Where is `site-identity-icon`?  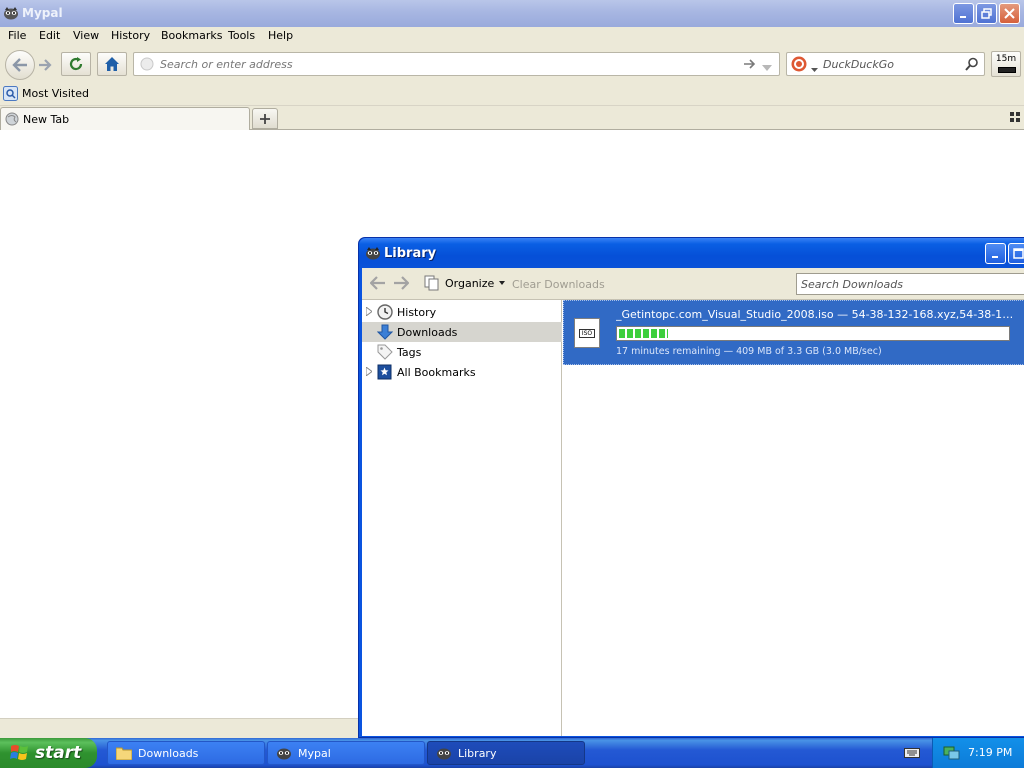 site-identity-icon is located at coordinates (147, 64).